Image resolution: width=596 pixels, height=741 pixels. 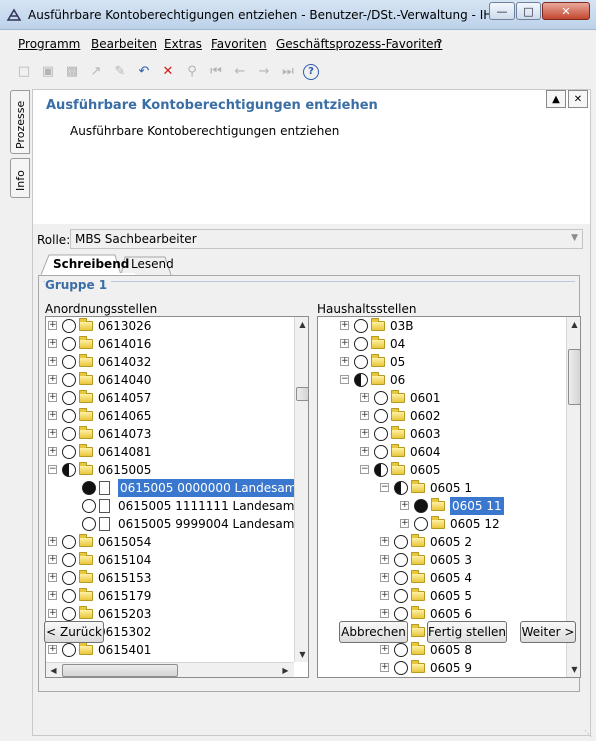 I want to click on new-doc-icon: □, so click(x=24, y=72).